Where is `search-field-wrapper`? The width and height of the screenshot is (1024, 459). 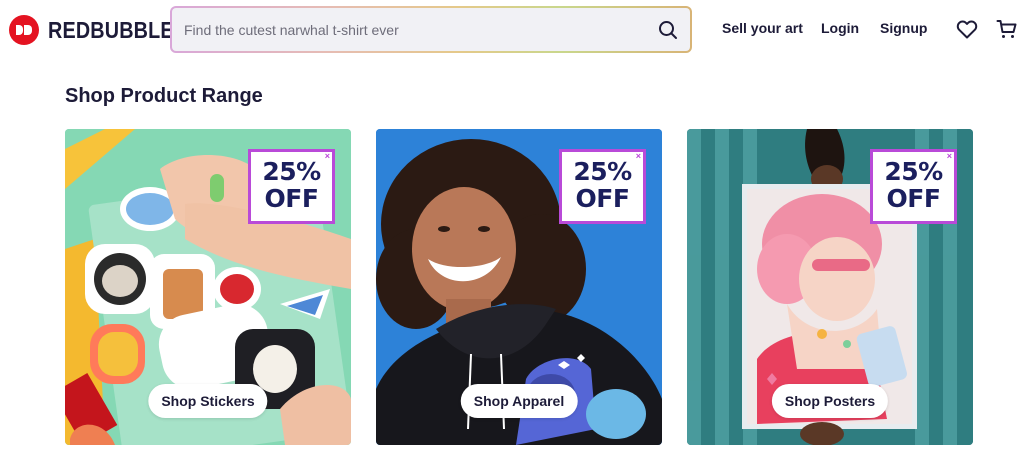 search-field-wrapper is located at coordinates (431, 29).